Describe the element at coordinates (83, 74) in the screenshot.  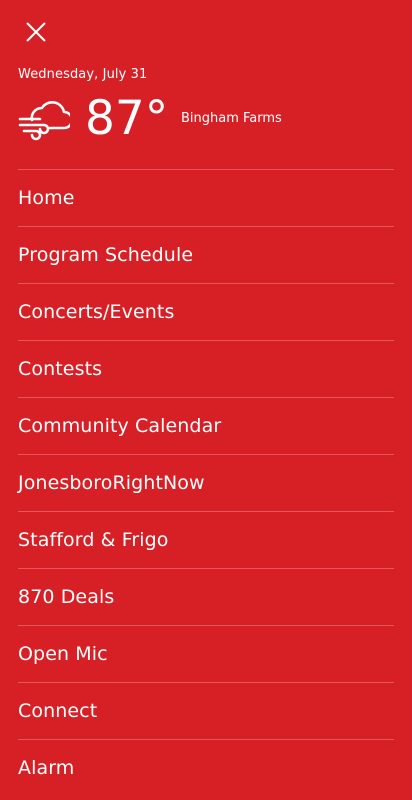
I see `current-date: Wednesday, July 31` at that location.